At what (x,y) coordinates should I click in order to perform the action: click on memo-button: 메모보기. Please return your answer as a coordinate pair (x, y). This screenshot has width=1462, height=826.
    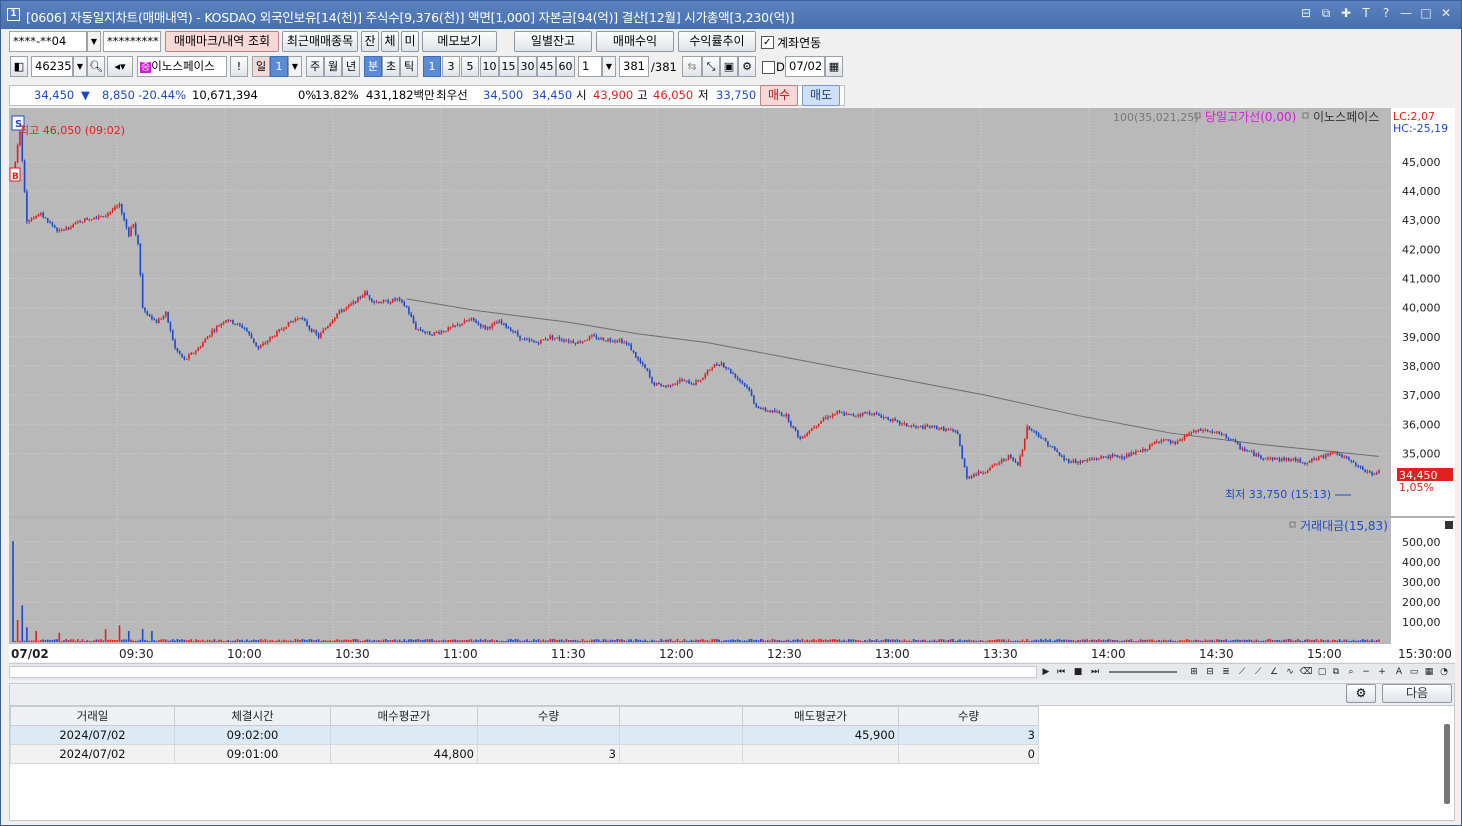
    Looking at the image, I should click on (459, 41).